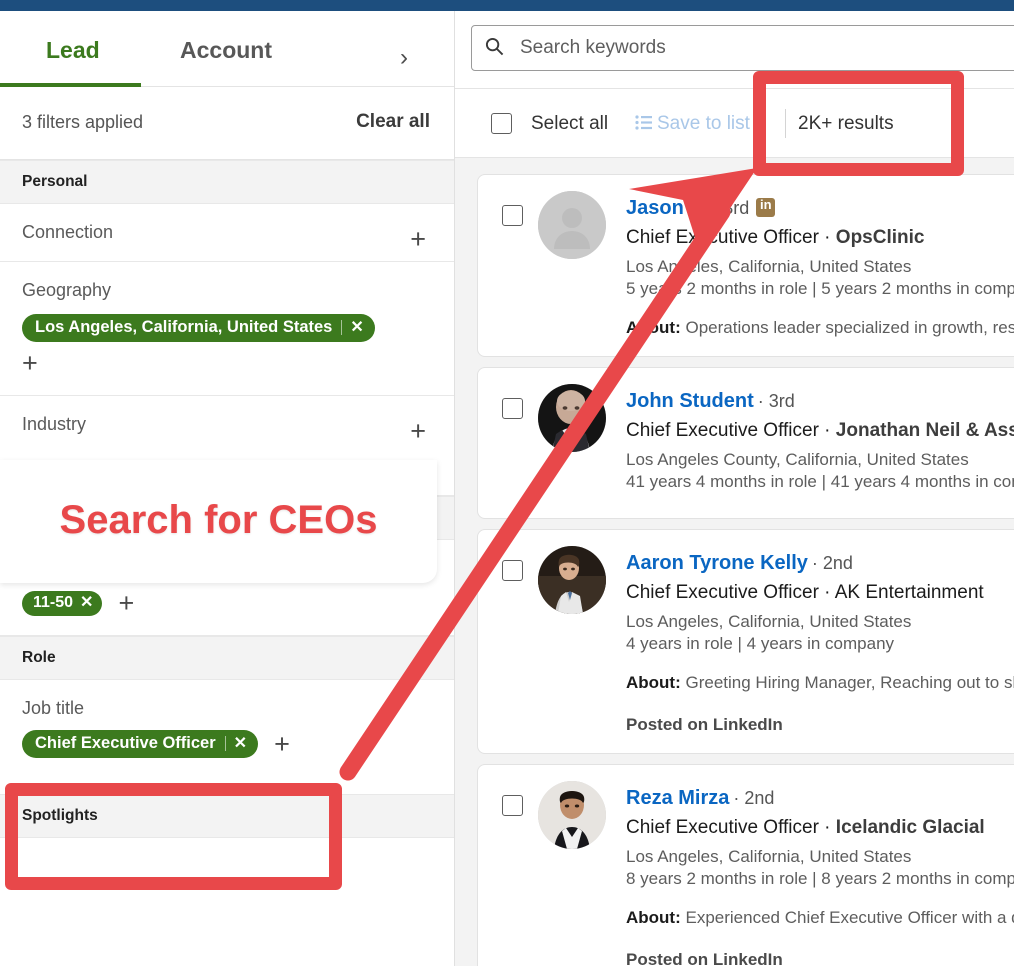  What do you see at coordinates (227, 233) in the screenshot?
I see `filter-connection: Connection +` at bounding box center [227, 233].